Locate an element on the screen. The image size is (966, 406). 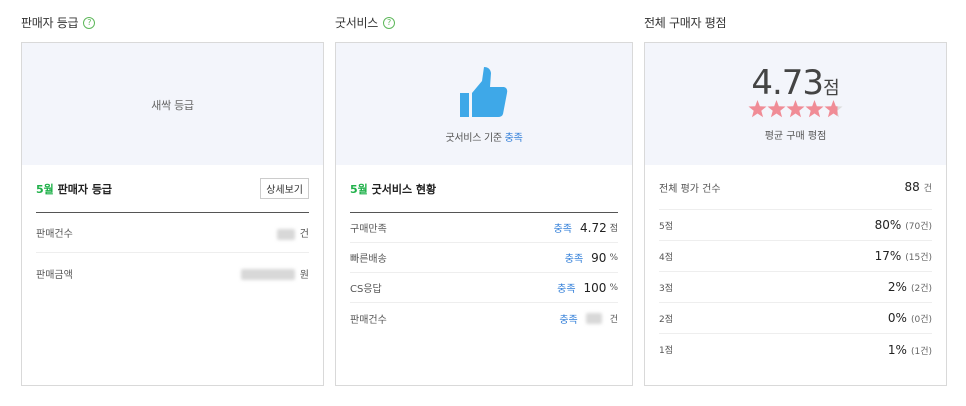
rating-row-1: 1점 1% (1건) is located at coordinates (795, 349).